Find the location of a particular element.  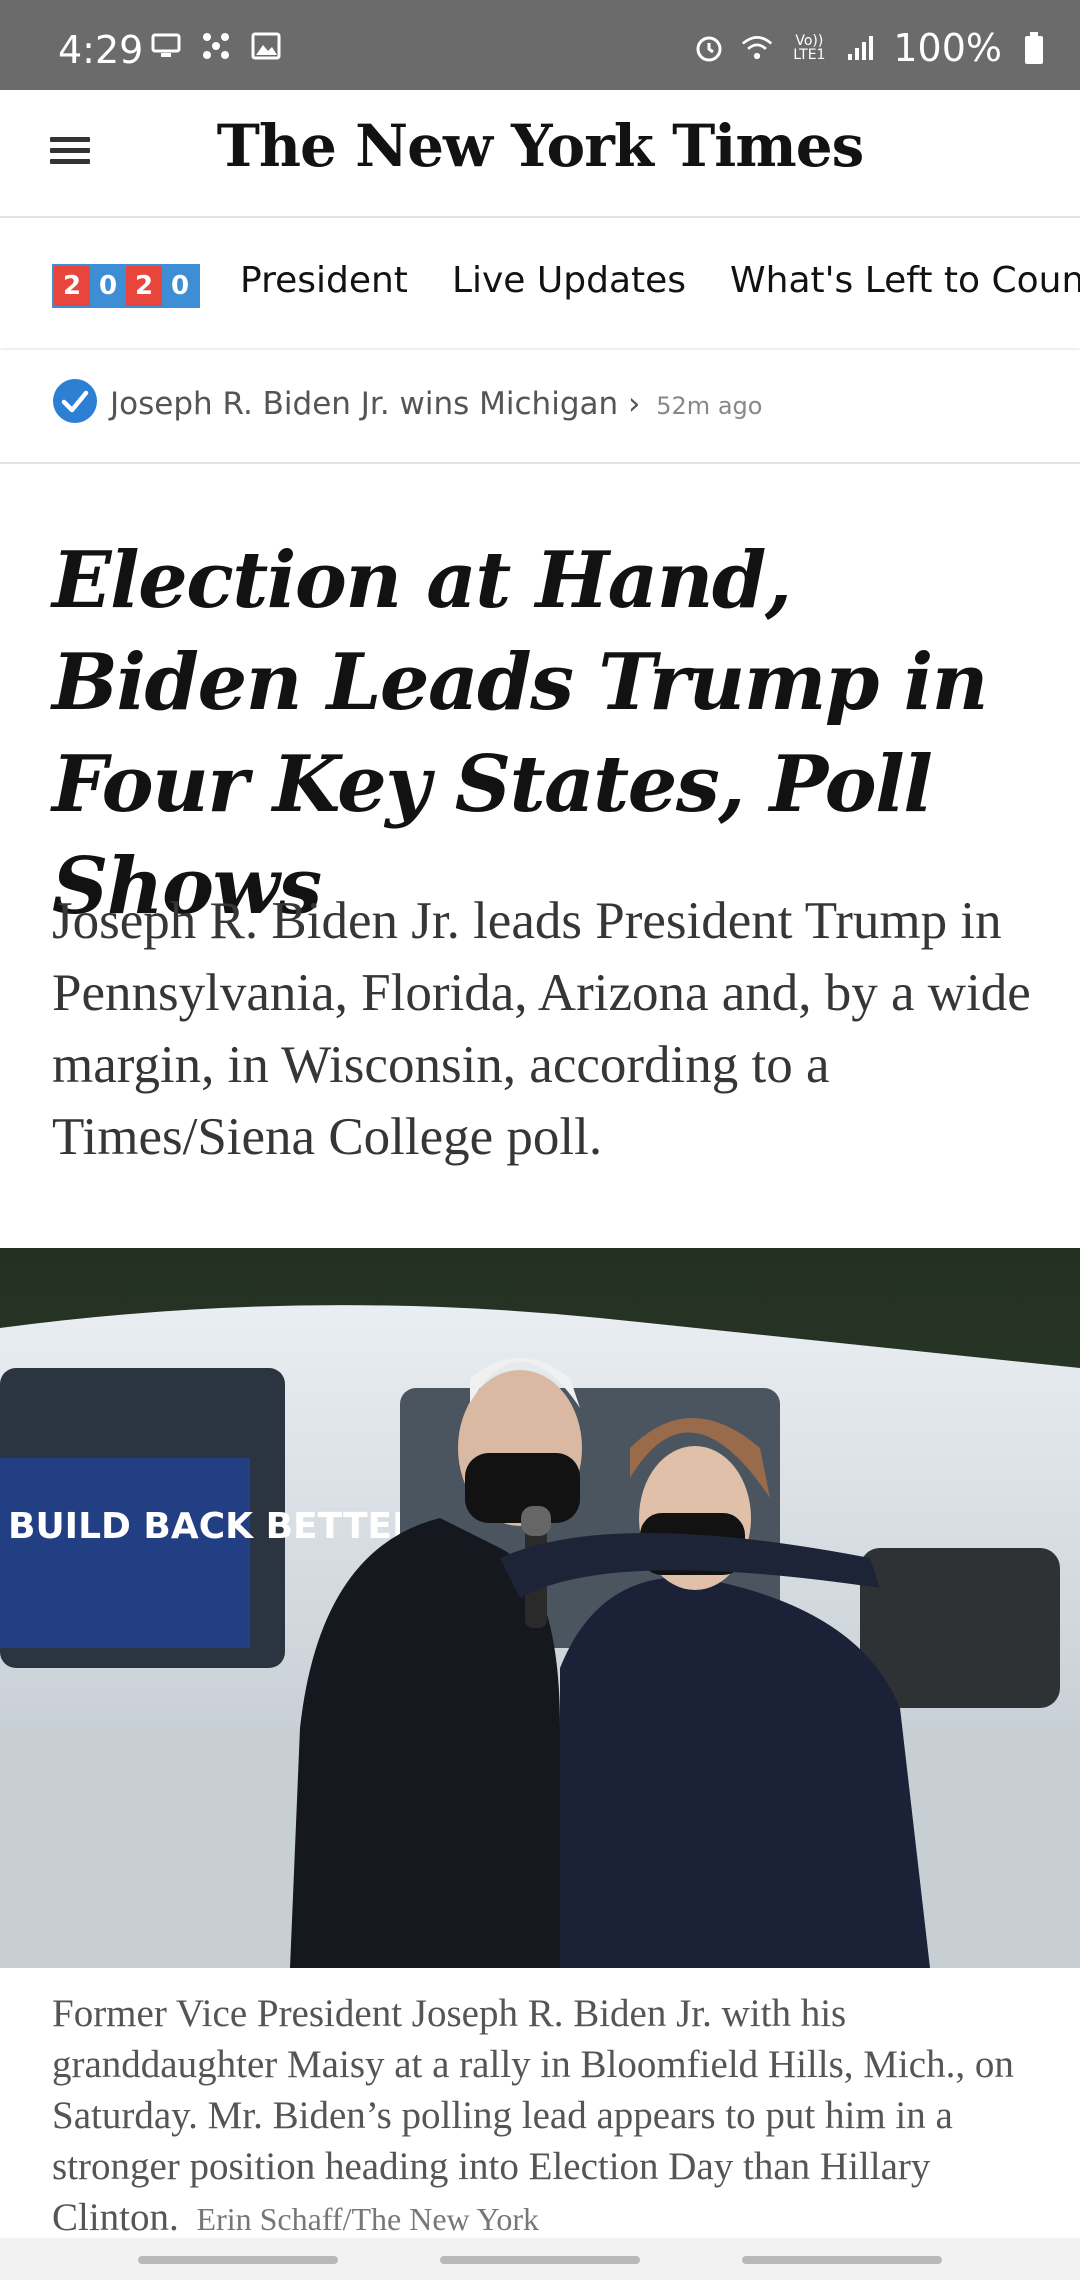

gesture-nav-bar is located at coordinates (540, 2259).